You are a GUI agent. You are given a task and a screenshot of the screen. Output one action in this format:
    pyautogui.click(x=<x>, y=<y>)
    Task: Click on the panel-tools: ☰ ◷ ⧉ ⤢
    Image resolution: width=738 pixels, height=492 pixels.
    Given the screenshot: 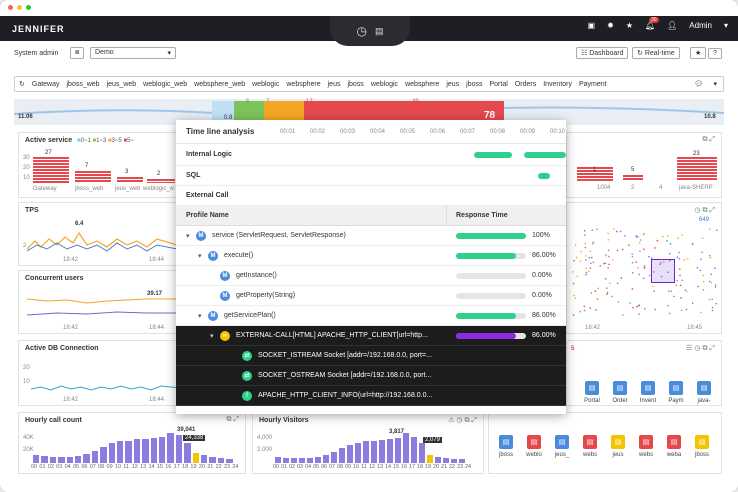 What is the action you would take?
    pyautogui.click(x=700, y=348)
    